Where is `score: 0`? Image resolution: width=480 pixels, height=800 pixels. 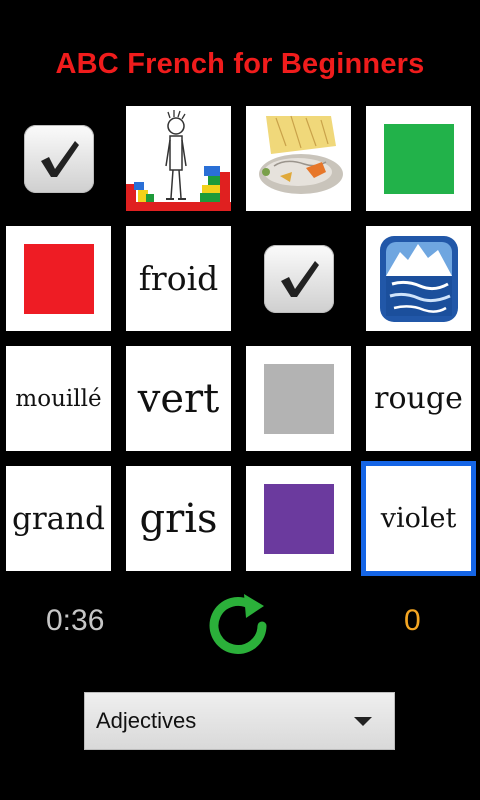
score: 0 is located at coordinates (412, 620).